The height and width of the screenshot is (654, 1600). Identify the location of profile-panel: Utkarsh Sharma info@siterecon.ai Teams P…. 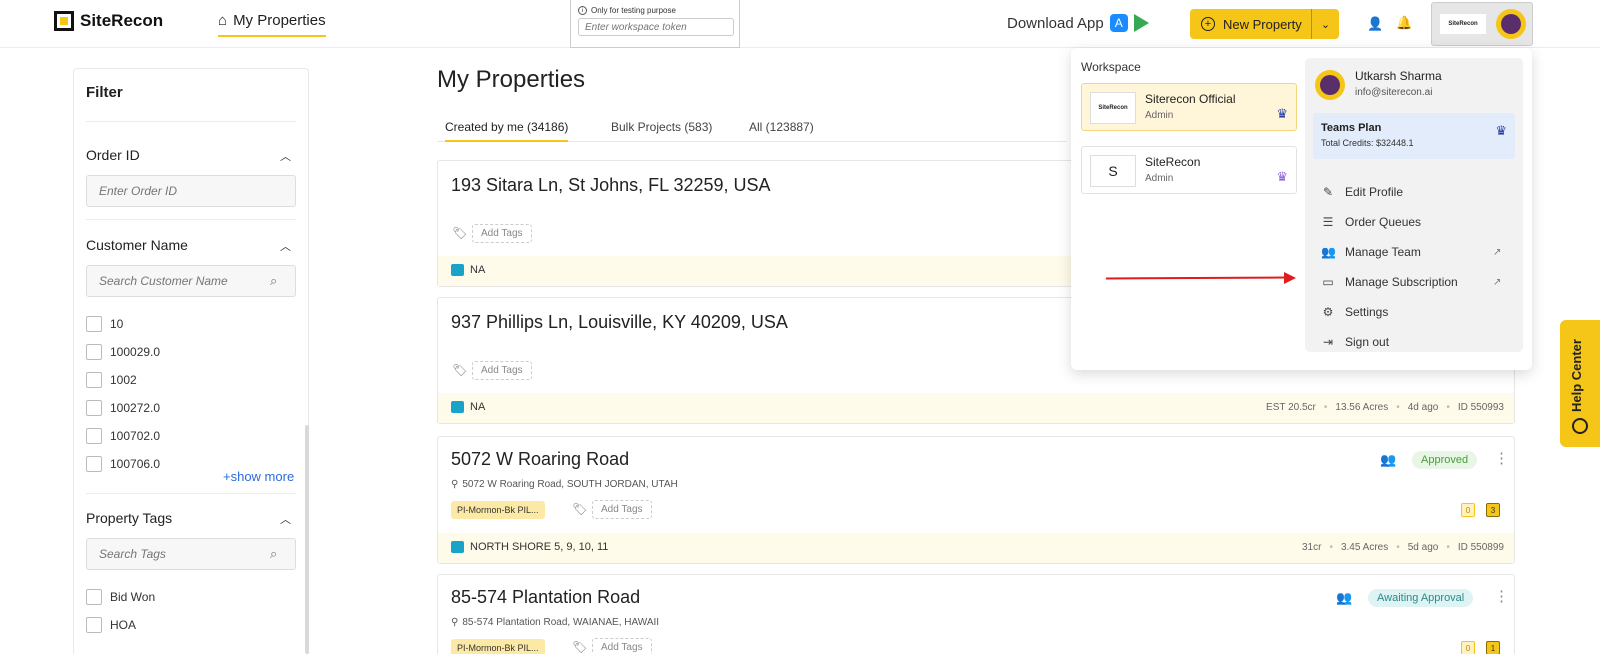
(1414, 205).